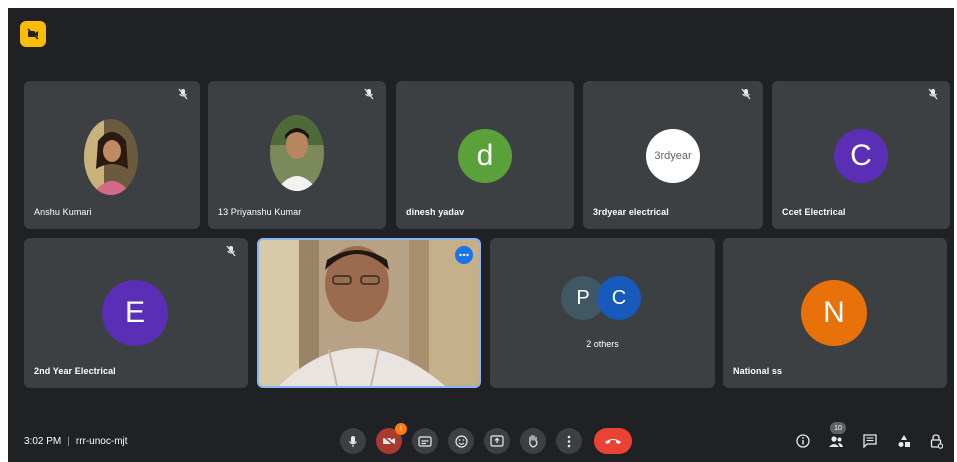  I want to click on chat-icon, so click(870, 441).